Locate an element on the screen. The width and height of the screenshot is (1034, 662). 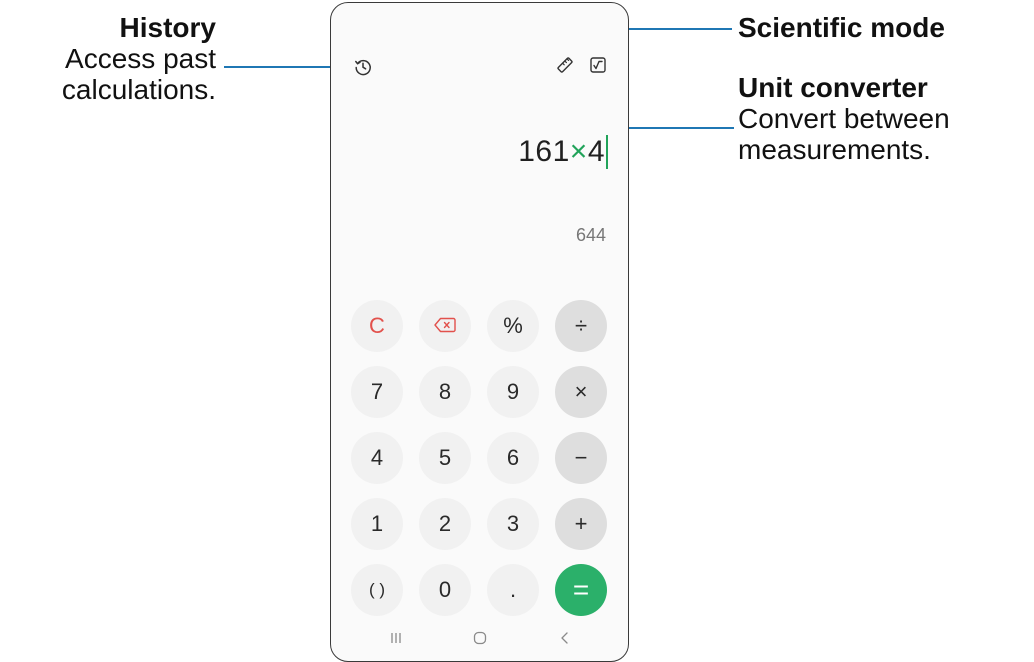
digit-7-button: 7 is located at coordinates (377, 392).